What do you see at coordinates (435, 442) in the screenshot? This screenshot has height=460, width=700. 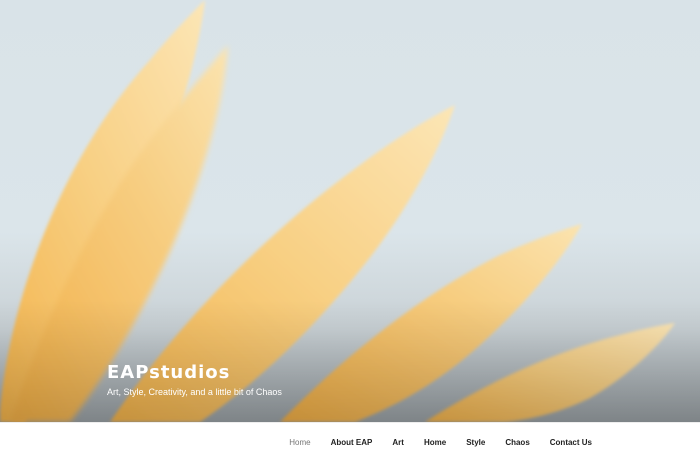 I see `menu-item-home-2: Home` at bounding box center [435, 442].